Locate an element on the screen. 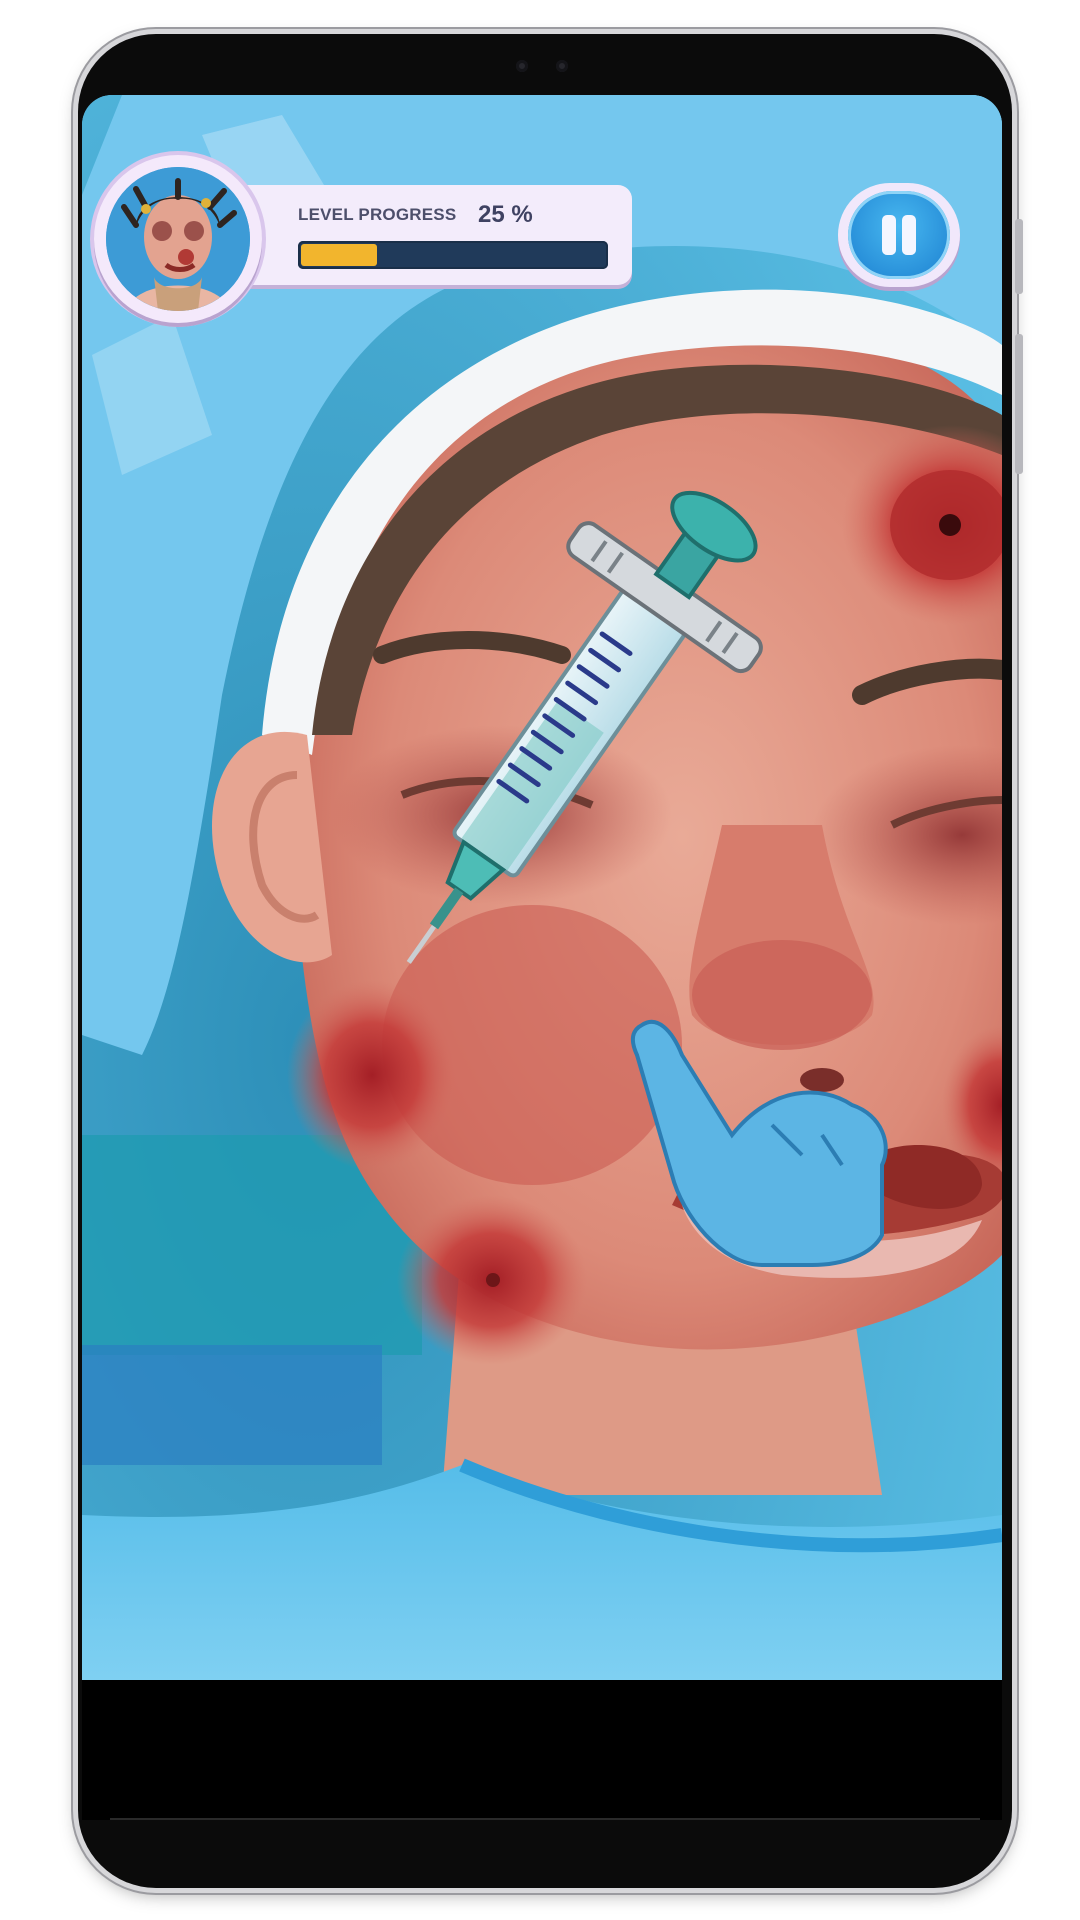 The height and width of the screenshot is (1920, 1080). level-progress-fill is located at coordinates (339, 255).